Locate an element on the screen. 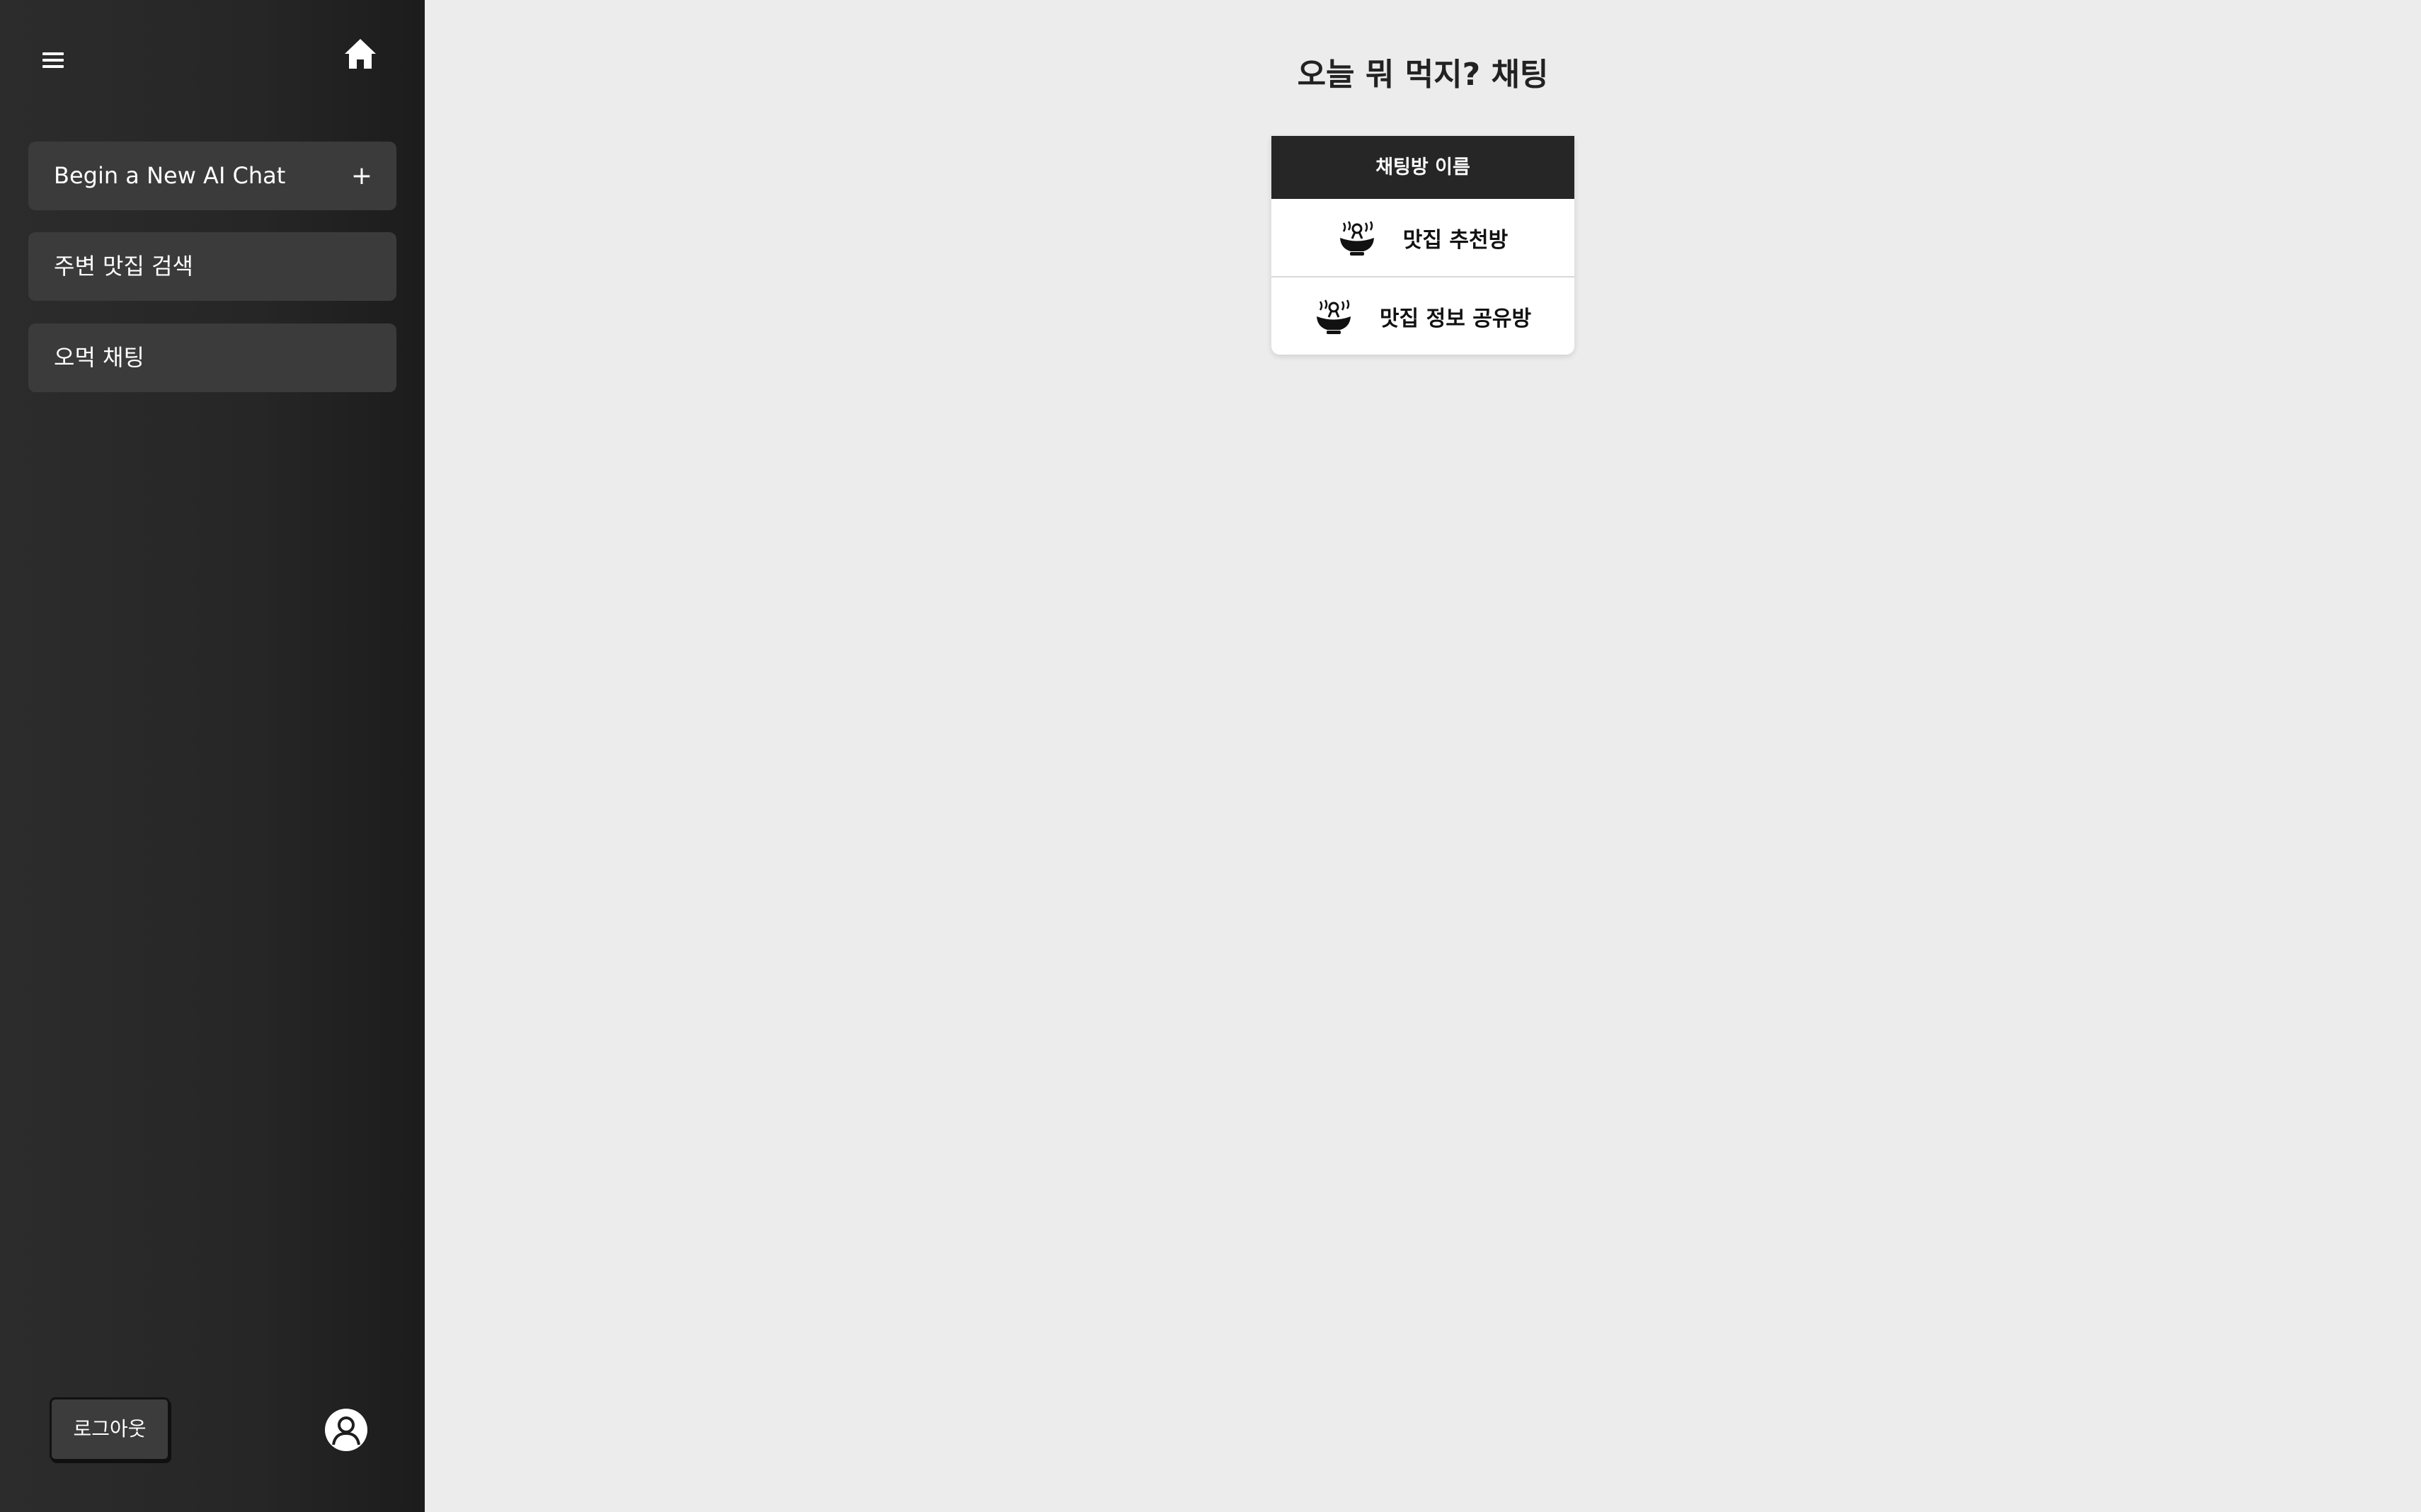 The height and width of the screenshot is (1512, 2421). page-title: 오늘 뭐 먹지? 채팅 is located at coordinates (1423, 75).